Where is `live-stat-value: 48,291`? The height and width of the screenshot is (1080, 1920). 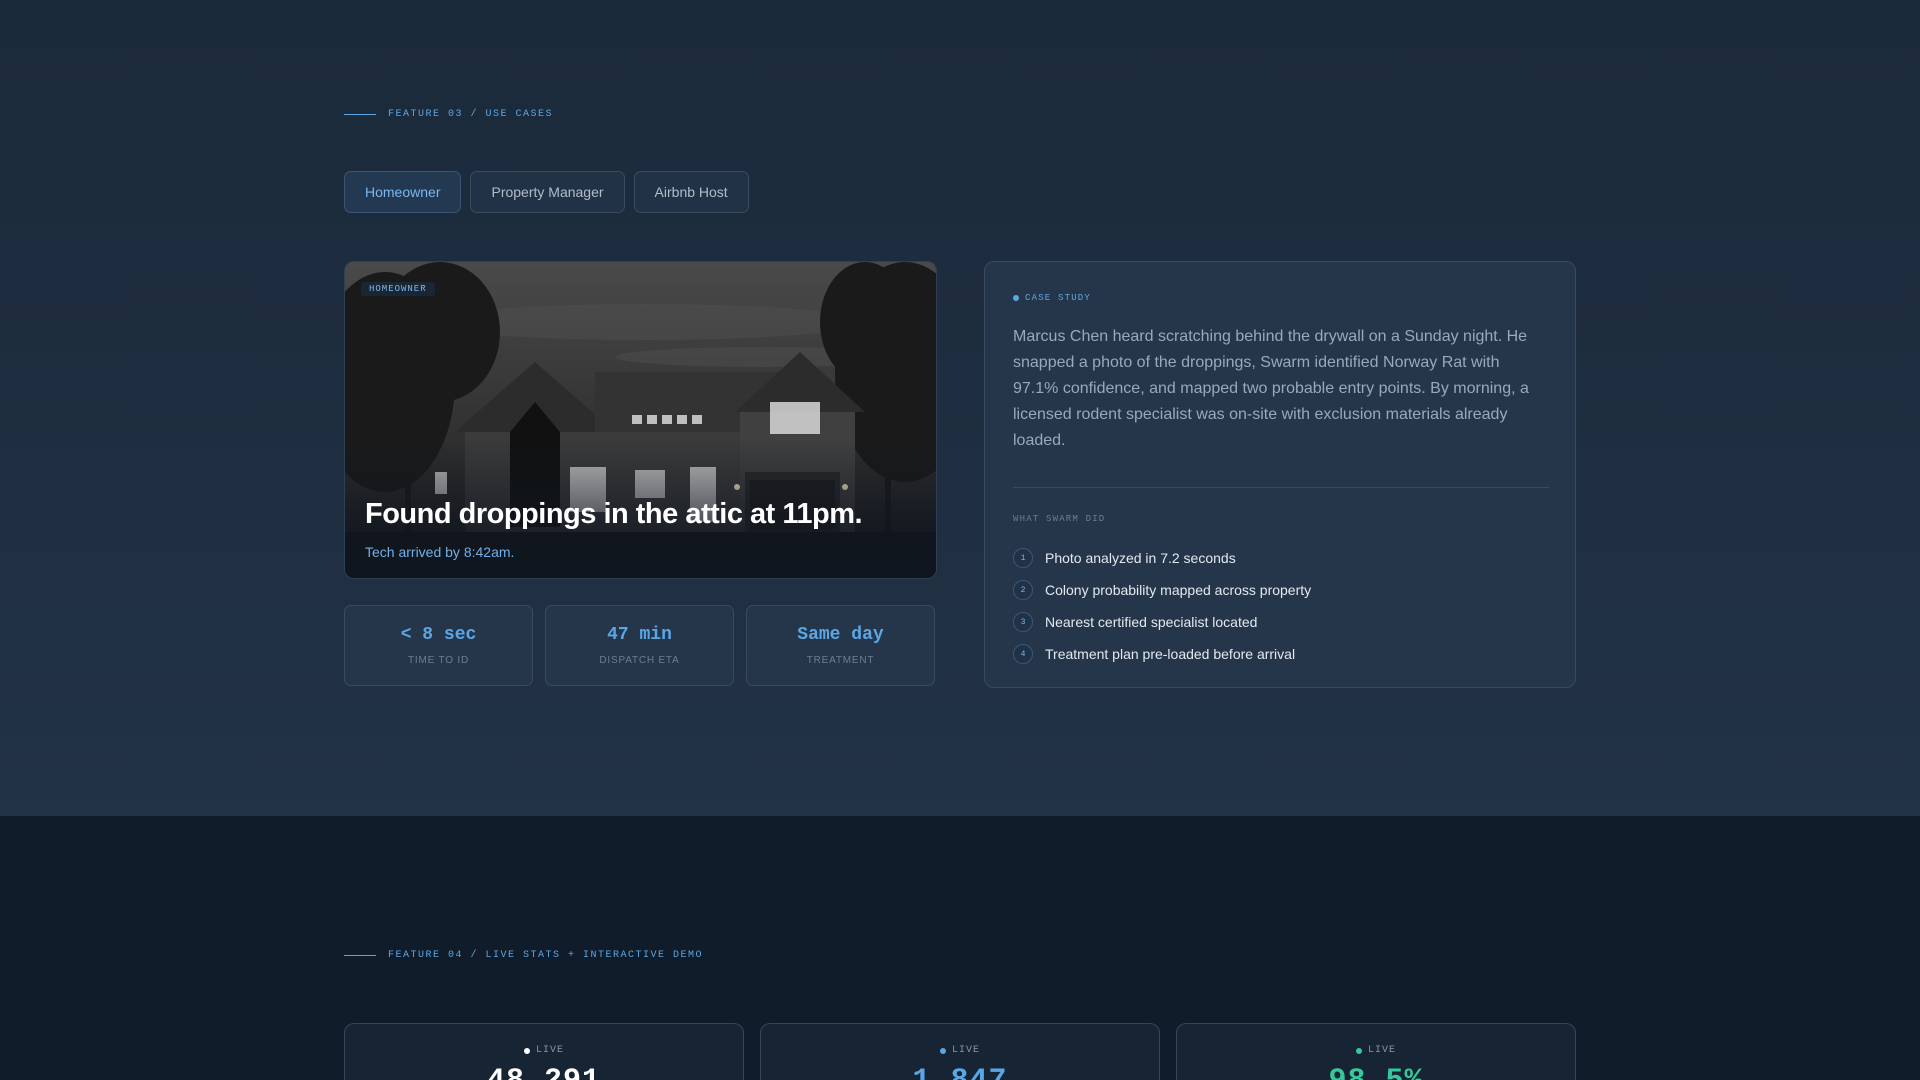
live-stat-value: 48,291 is located at coordinates (544, 1072).